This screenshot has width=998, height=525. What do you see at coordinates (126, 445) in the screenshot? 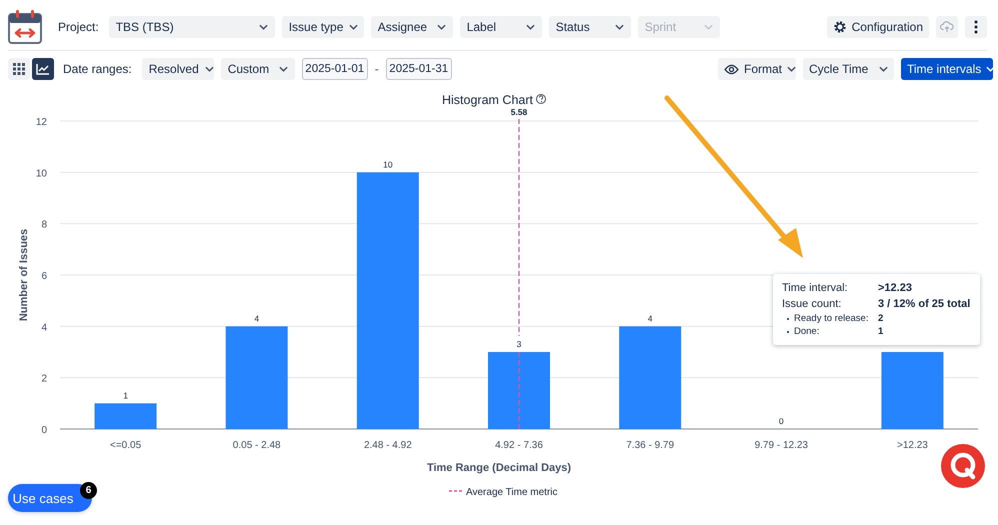
I see `x-tick-label: <=0.05` at bounding box center [126, 445].